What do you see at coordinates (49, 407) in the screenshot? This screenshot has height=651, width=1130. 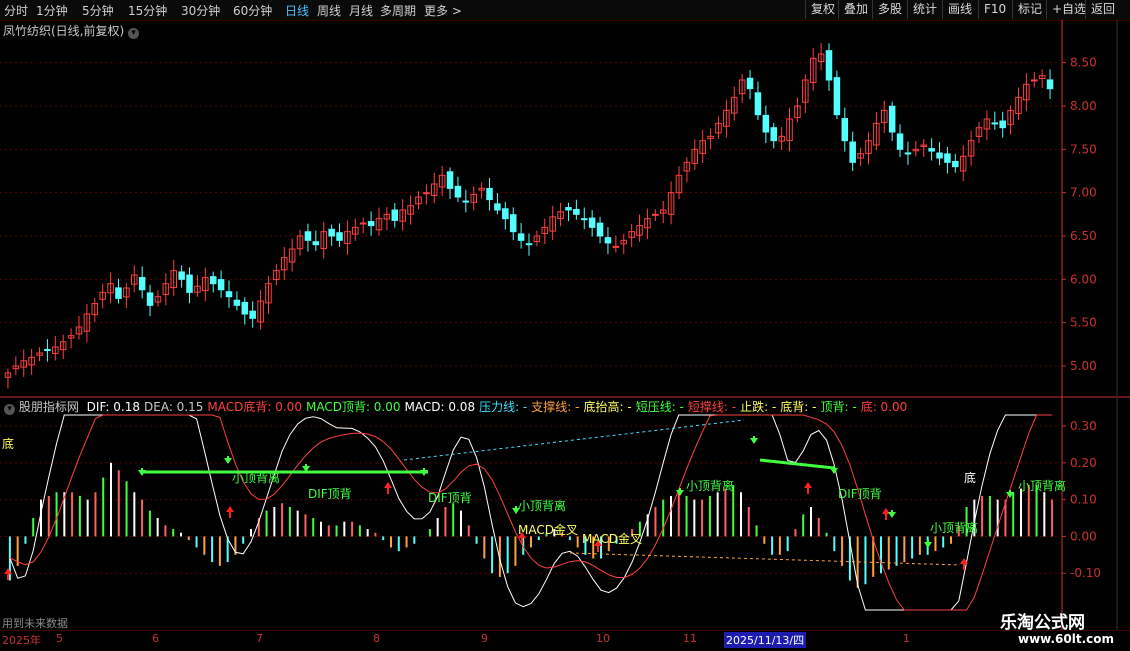 I see `indicator-name: 股朋指标网` at bounding box center [49, 407].